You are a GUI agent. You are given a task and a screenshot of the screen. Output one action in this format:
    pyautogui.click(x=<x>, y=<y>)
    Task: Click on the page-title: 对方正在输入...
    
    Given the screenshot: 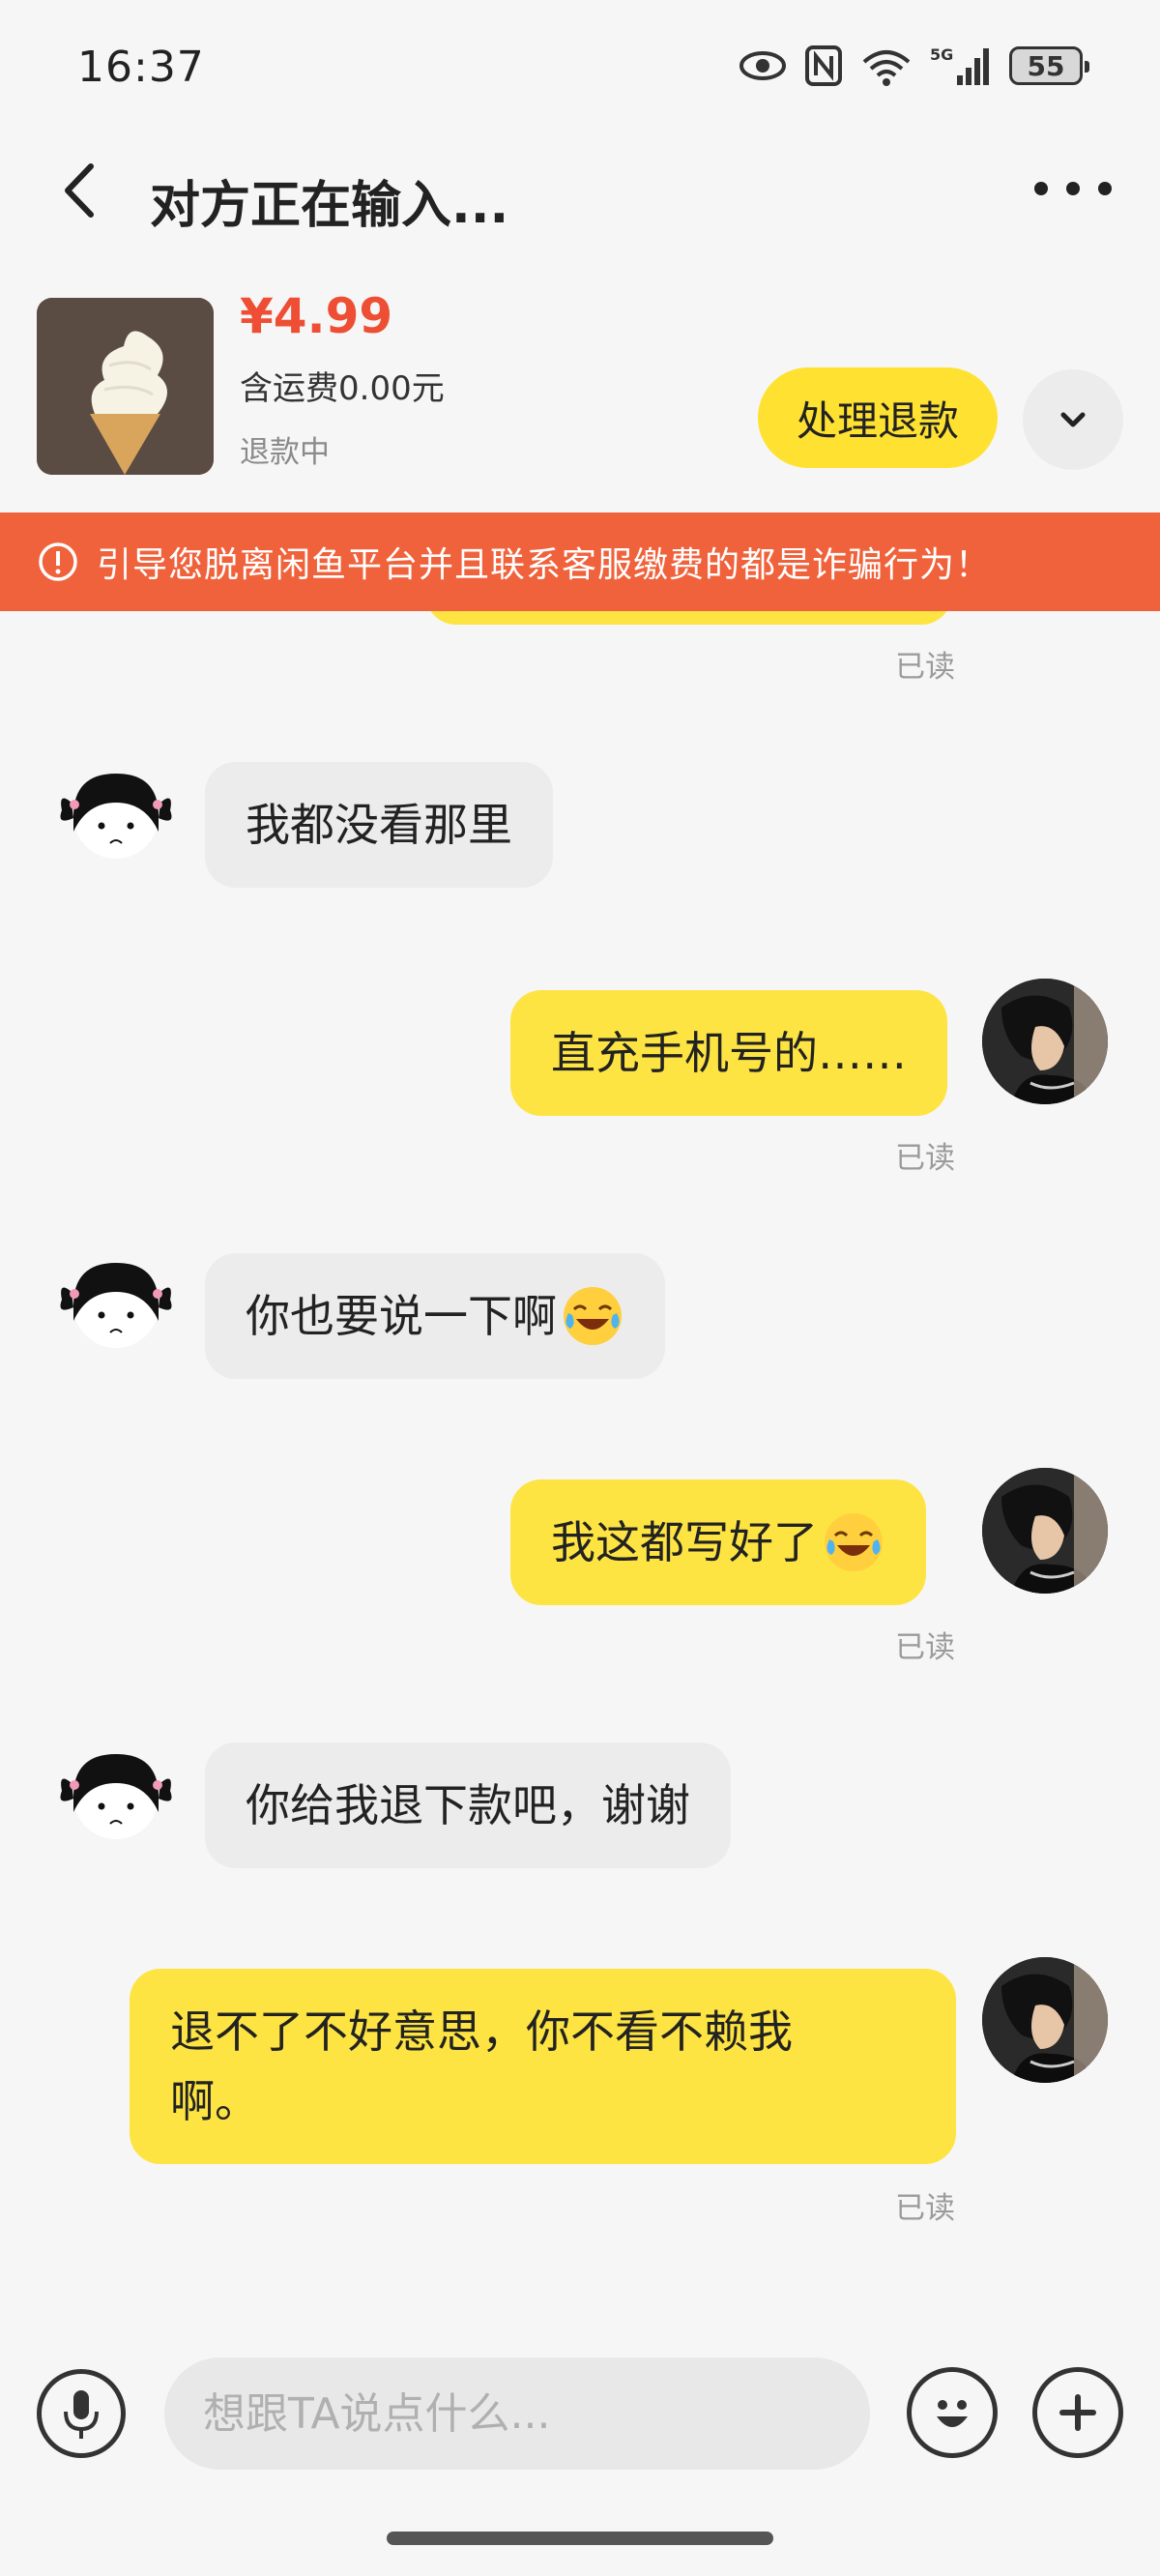 What is the action you would take?
    pyautogui.click(x=329, y=206)
    